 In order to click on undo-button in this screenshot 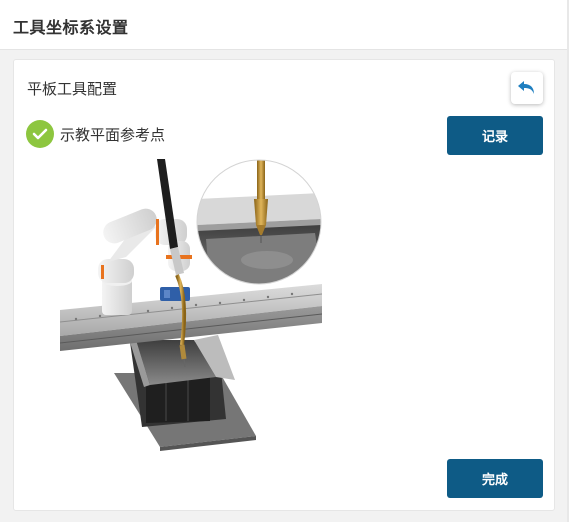, I will do `click(527, 88)`.